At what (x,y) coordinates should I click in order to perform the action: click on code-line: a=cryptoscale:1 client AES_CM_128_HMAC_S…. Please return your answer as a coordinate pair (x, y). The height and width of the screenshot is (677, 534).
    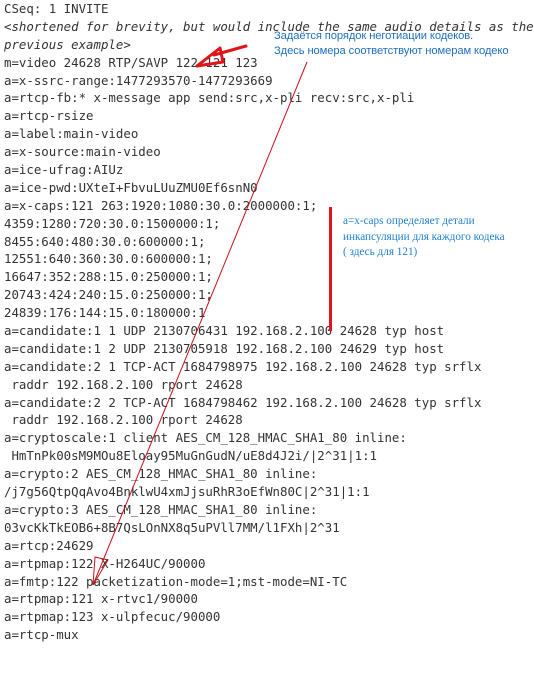
    Looking at the image, I should click on (205, 438).